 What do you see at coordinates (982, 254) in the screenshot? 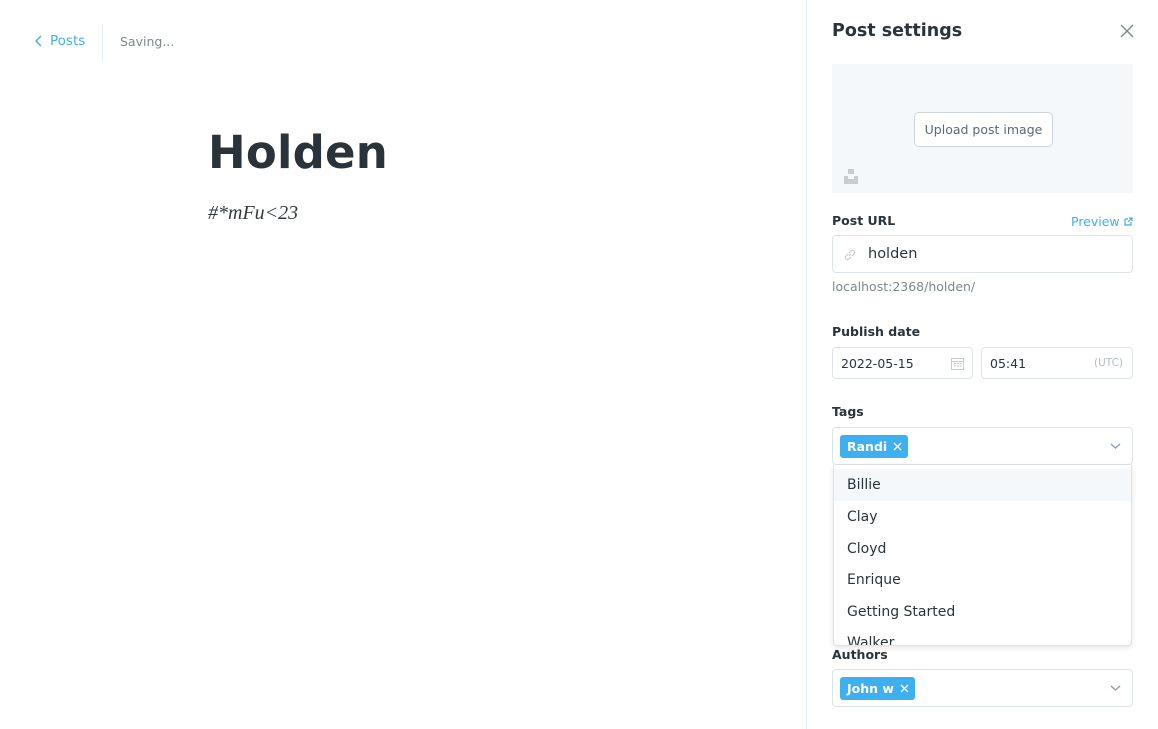
I see `post-url-input: holden` at bounding box center [982, 254].